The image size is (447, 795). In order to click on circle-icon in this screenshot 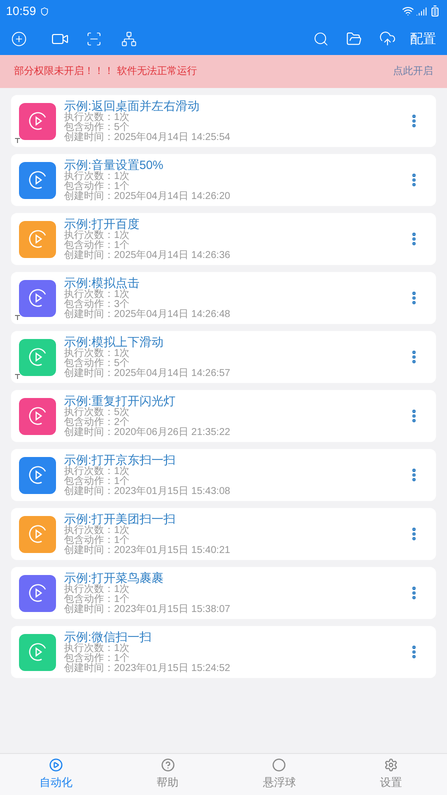, I will do `click(279, 765)`.